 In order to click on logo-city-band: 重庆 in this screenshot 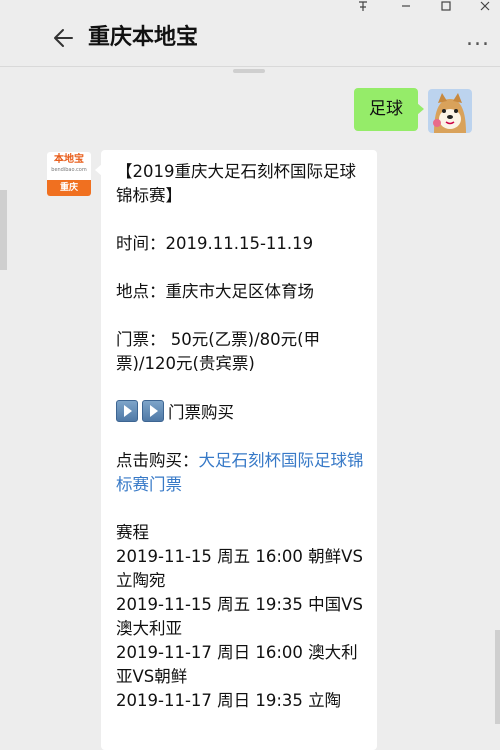, I will do `click(69, 188)`.